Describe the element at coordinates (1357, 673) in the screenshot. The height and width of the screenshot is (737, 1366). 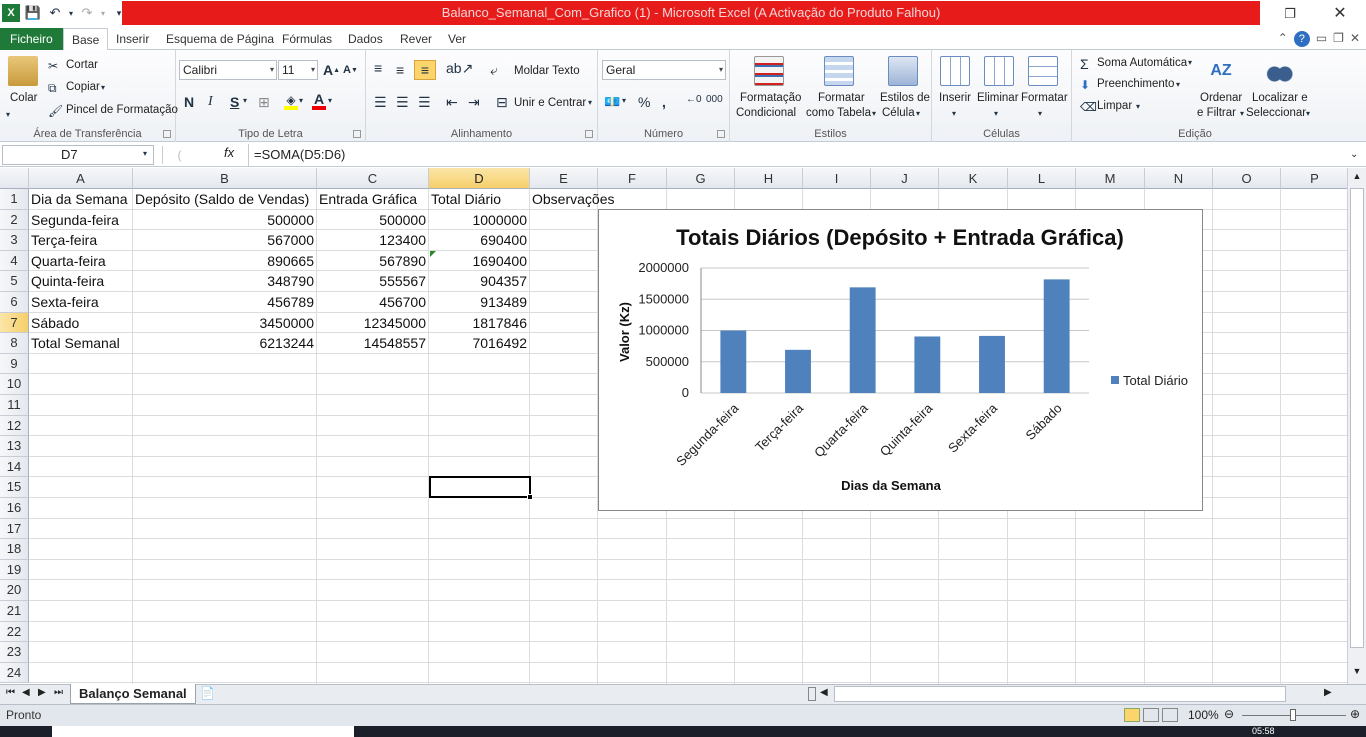
I see `scroll-down-icon: ▼` at that location.